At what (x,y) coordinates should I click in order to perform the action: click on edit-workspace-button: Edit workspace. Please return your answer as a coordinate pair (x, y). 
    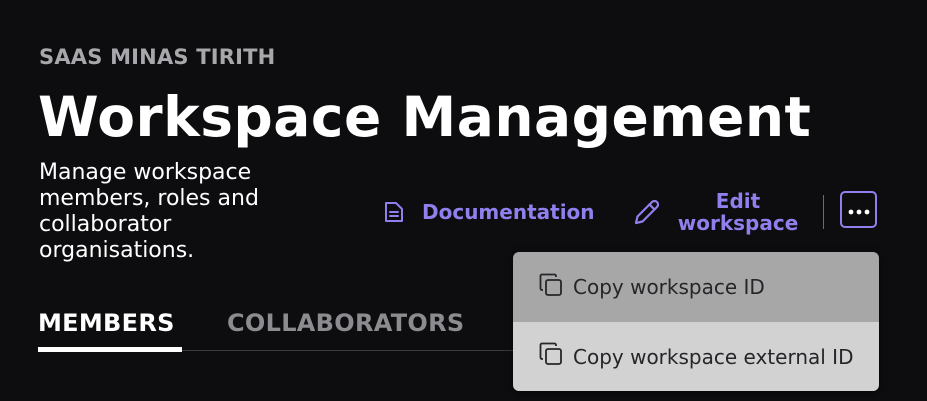
    Looking at the image, I should click on (716, 212).